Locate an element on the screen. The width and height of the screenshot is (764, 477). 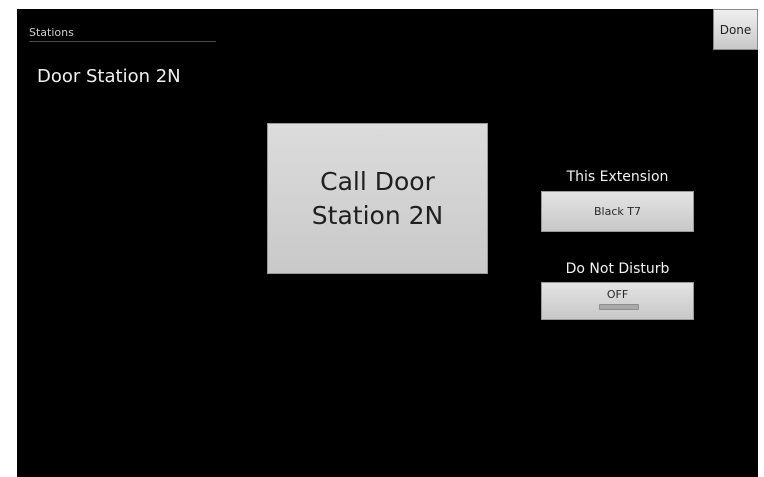
do-not-disturb-toggle: OFF is located at coordinates (617, 301).